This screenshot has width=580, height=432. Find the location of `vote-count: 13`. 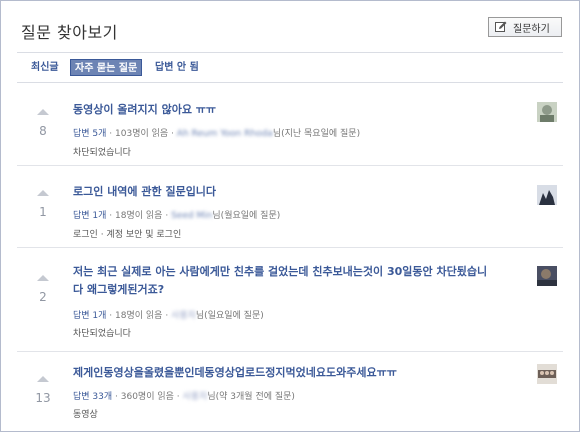

vote-count: 13 is located at coordinates (43, 398).